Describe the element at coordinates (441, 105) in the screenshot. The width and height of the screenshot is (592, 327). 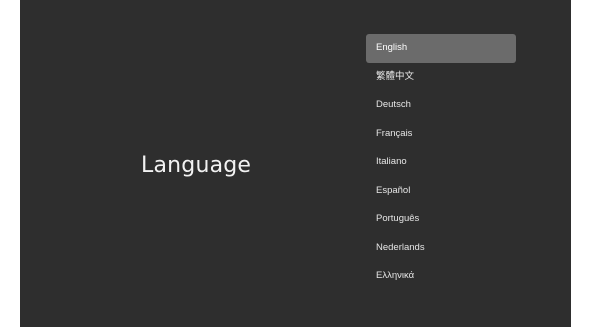
I see `language-option-german: Deutsch` at that location.